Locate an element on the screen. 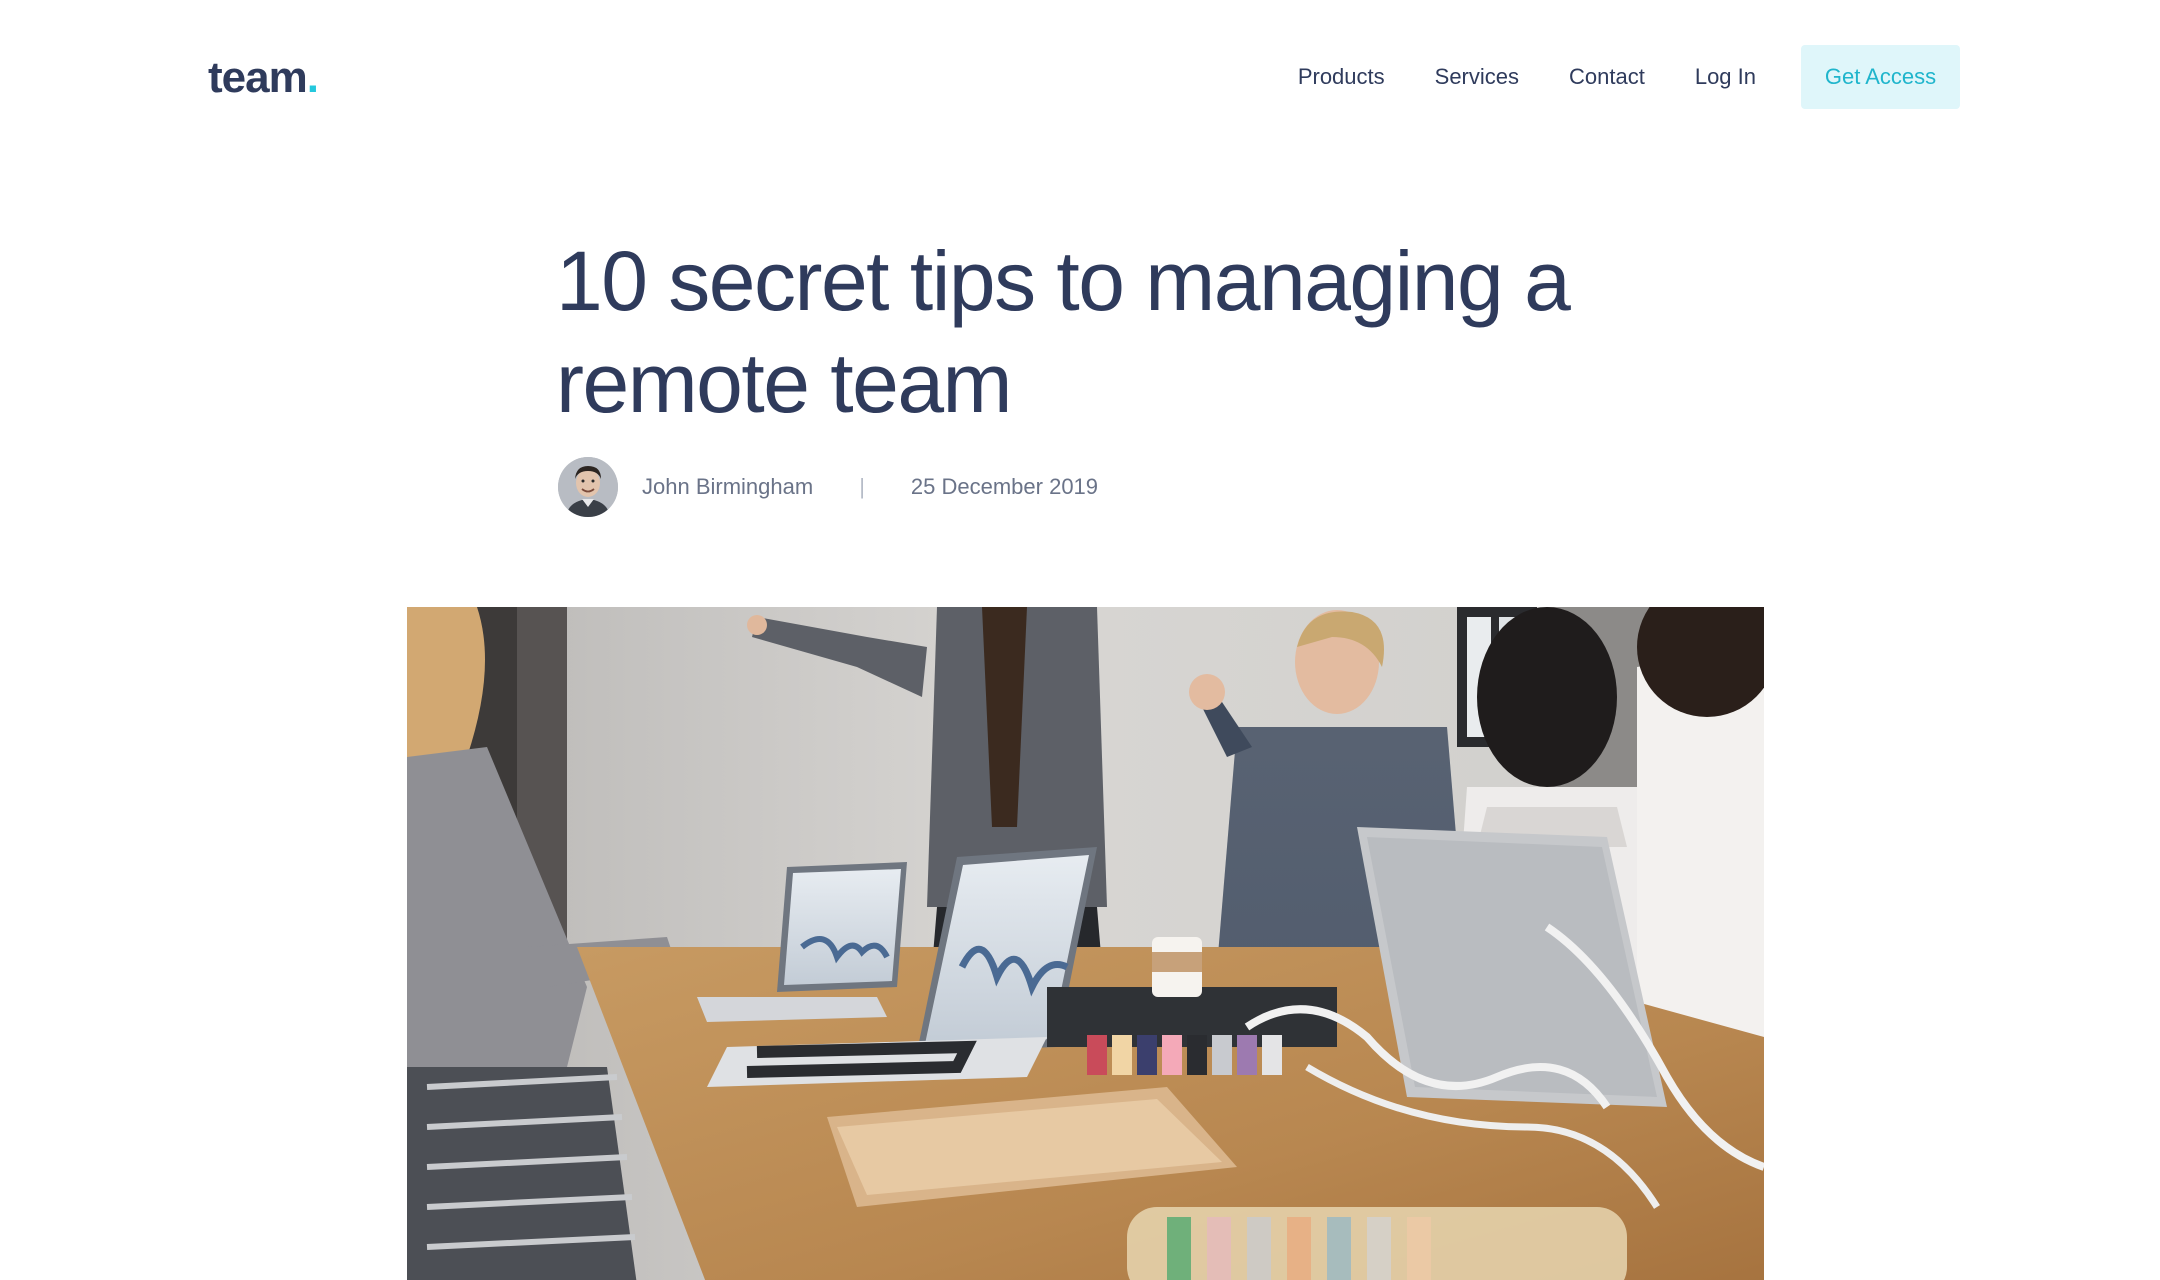 The height and width of the screenshot is (1280, 2160). publish-date: 25 December 2019 is located at coordinates (1004, 486).